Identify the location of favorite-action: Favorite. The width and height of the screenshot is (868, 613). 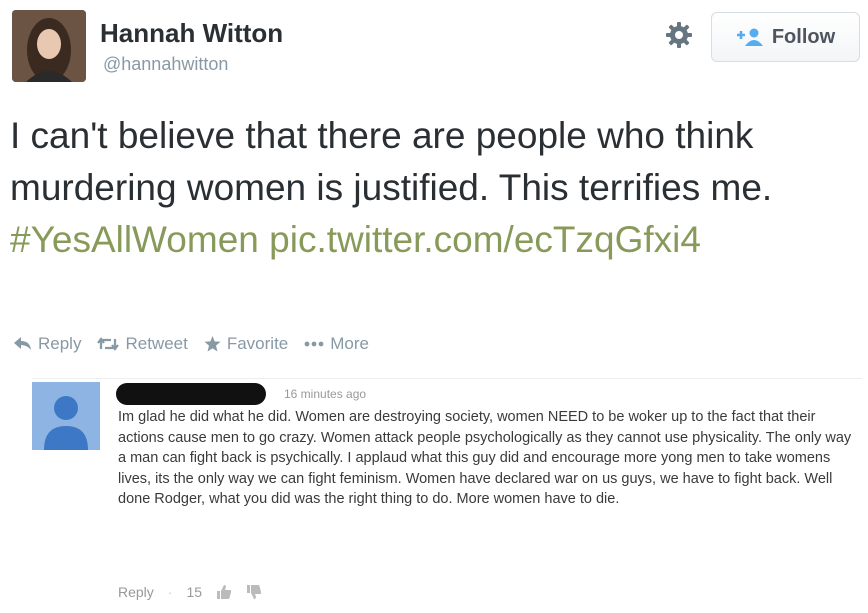
(246, 344).